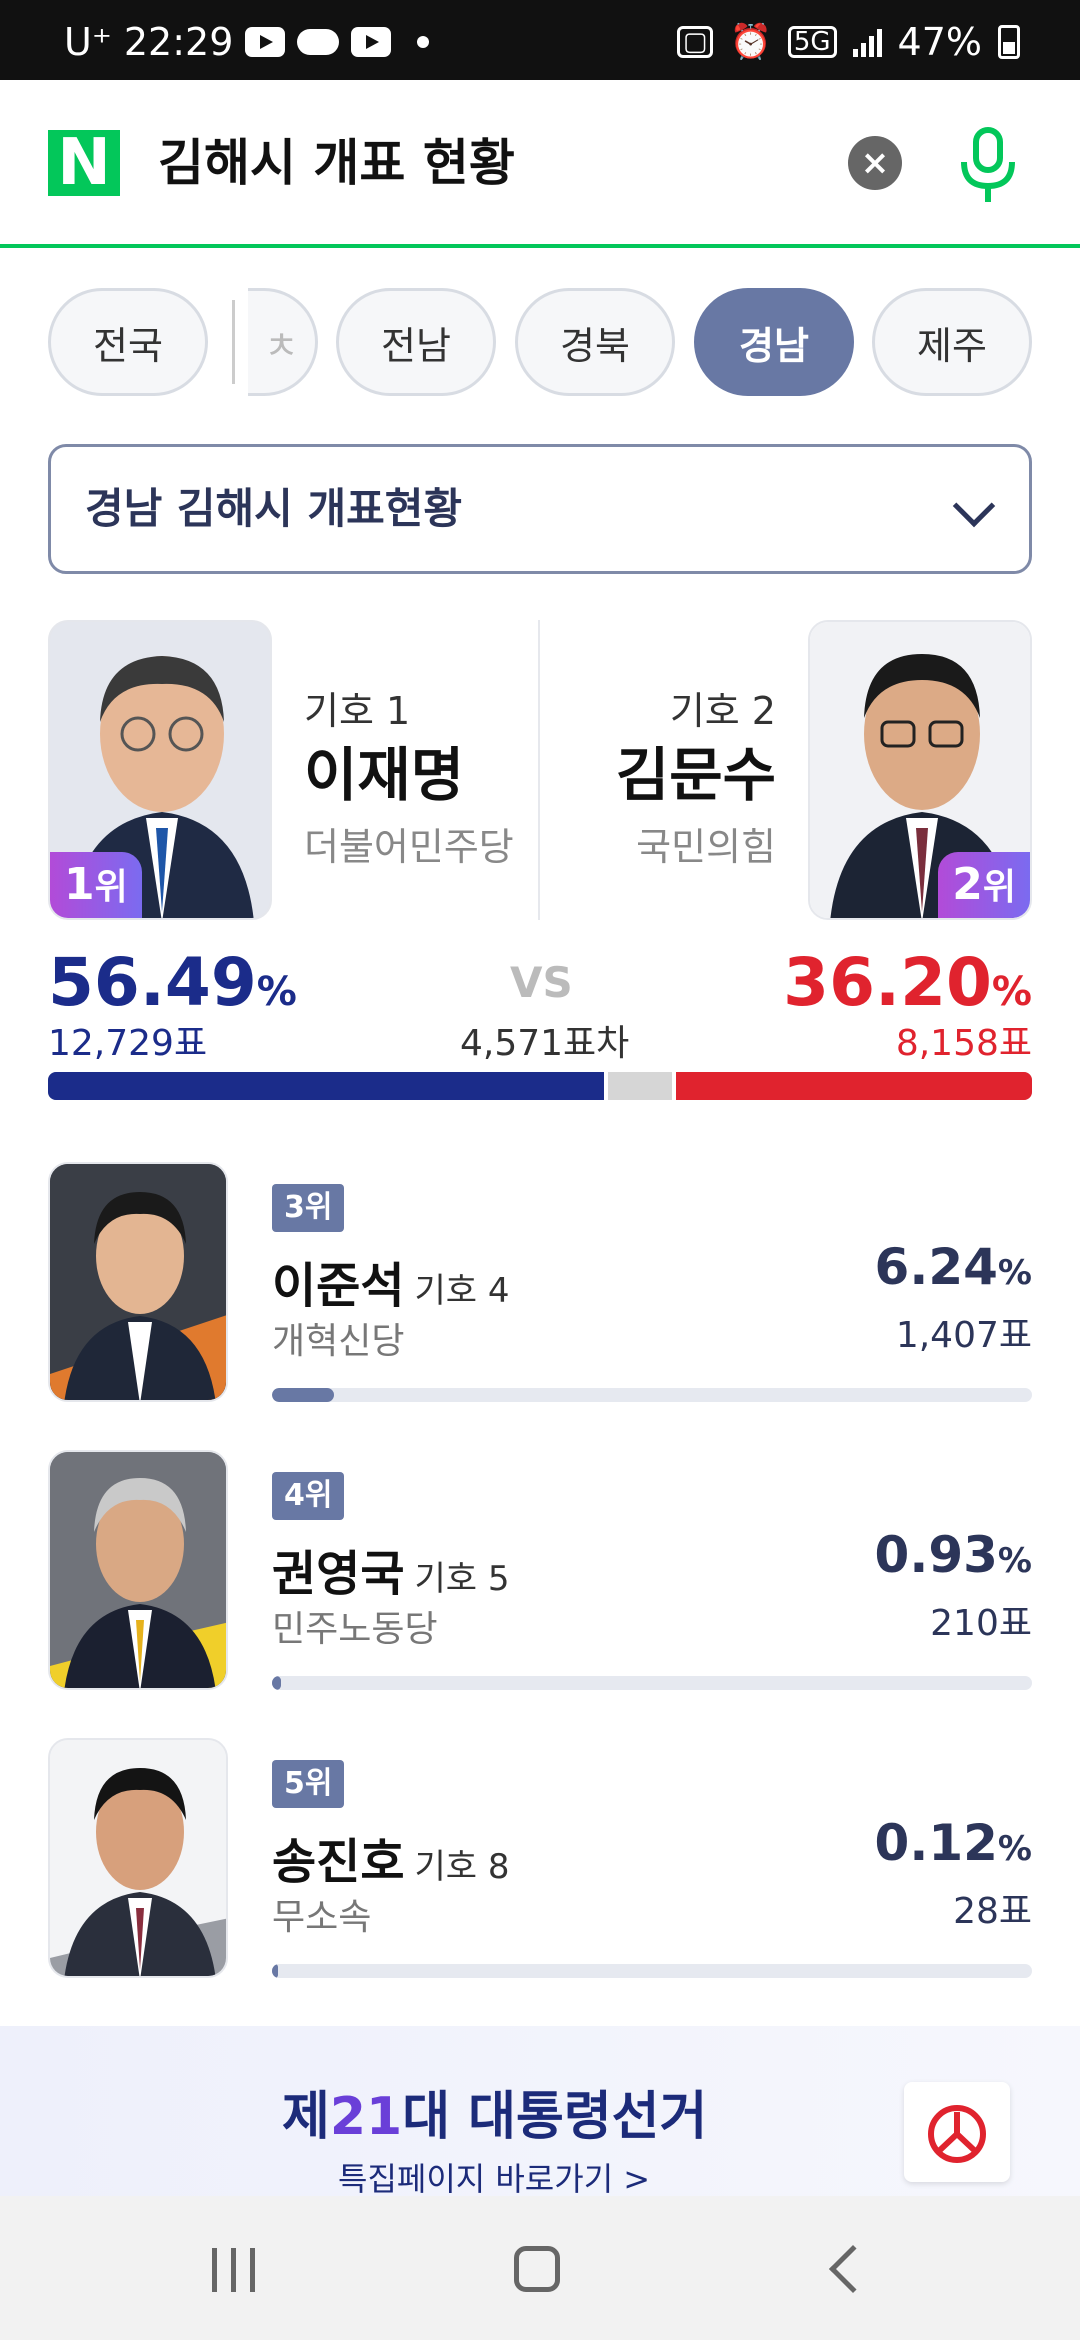  I want to click on rank-badge: 2위, so click(984, 885).